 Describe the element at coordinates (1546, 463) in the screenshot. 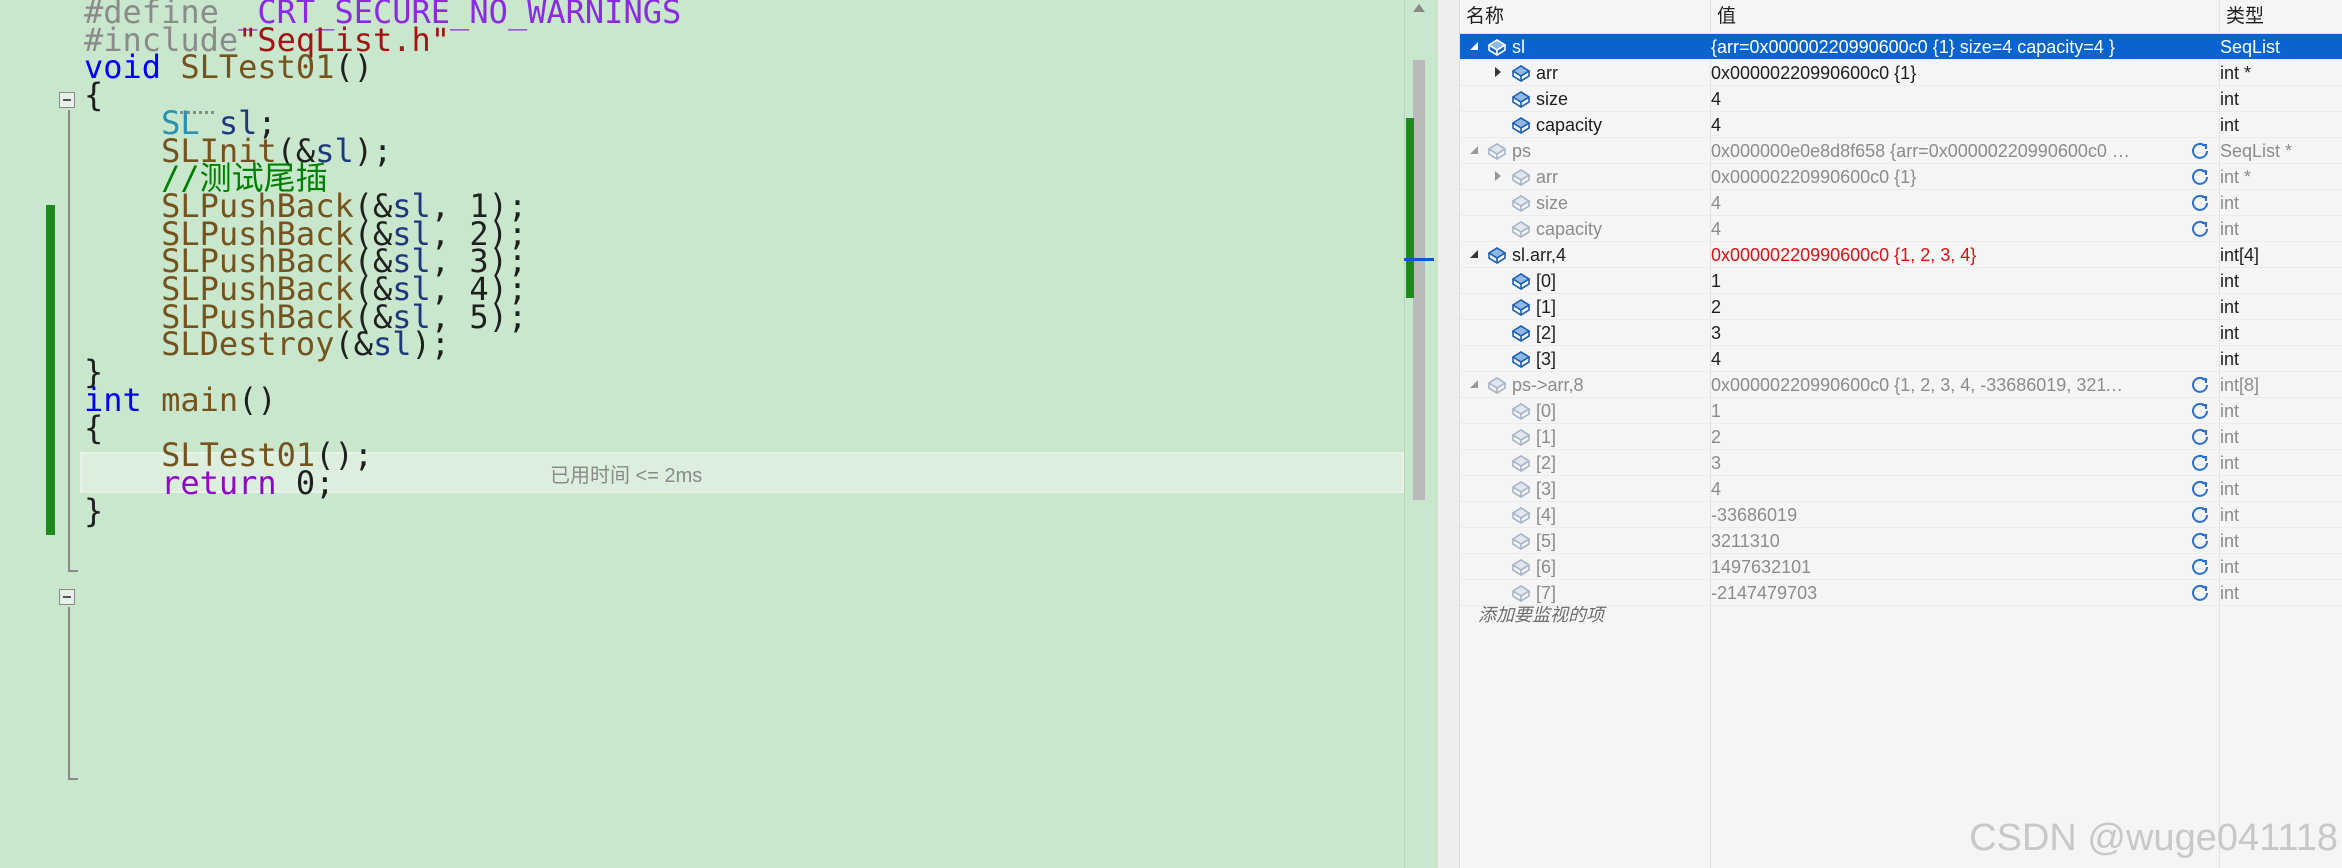

I see `watch-name: [2]` at that location.